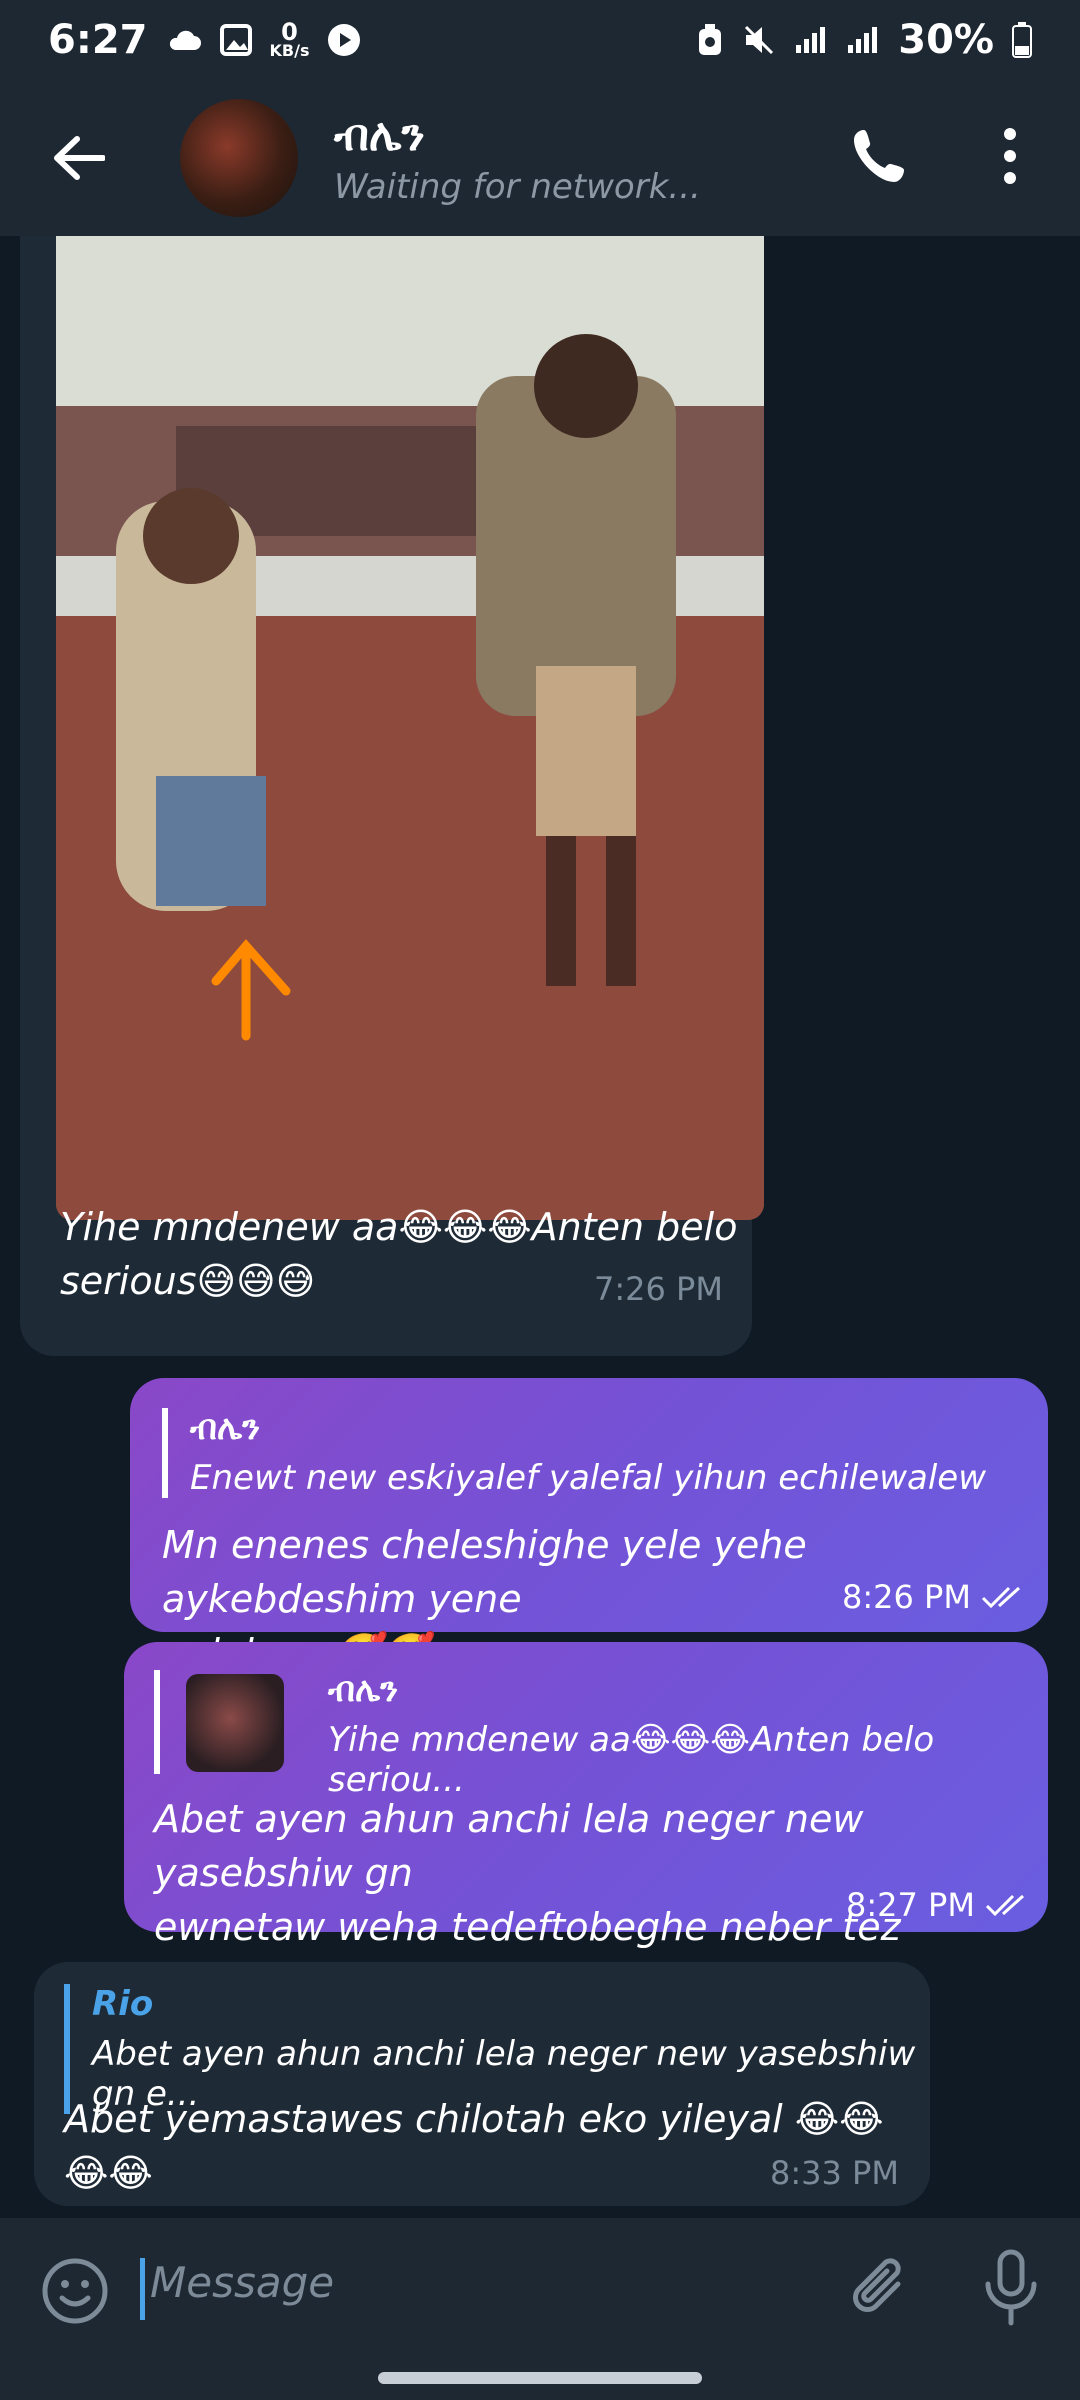  What do you see at coordinates (710, 39) in the screenshot?
I see `alarm-battery-icon` at bounding box center [710, 39].